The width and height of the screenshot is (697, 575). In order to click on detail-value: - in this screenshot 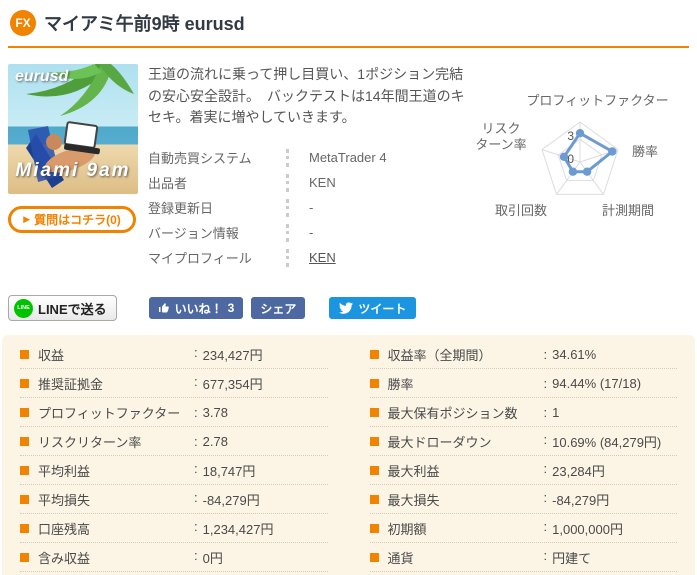, I will do `click(378, 232)`.